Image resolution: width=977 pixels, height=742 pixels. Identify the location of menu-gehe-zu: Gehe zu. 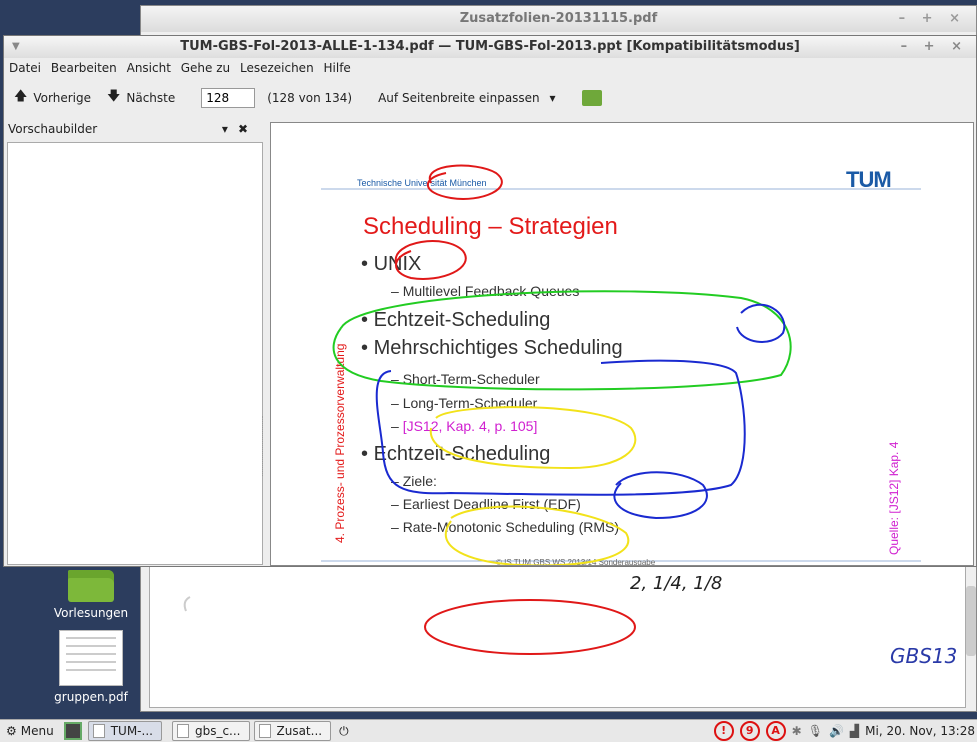
(205, 68).